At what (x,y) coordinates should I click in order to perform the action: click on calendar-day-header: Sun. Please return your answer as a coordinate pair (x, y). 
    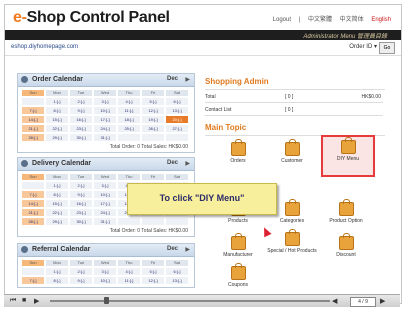
    Looking at the image, I should click on (33, 177).